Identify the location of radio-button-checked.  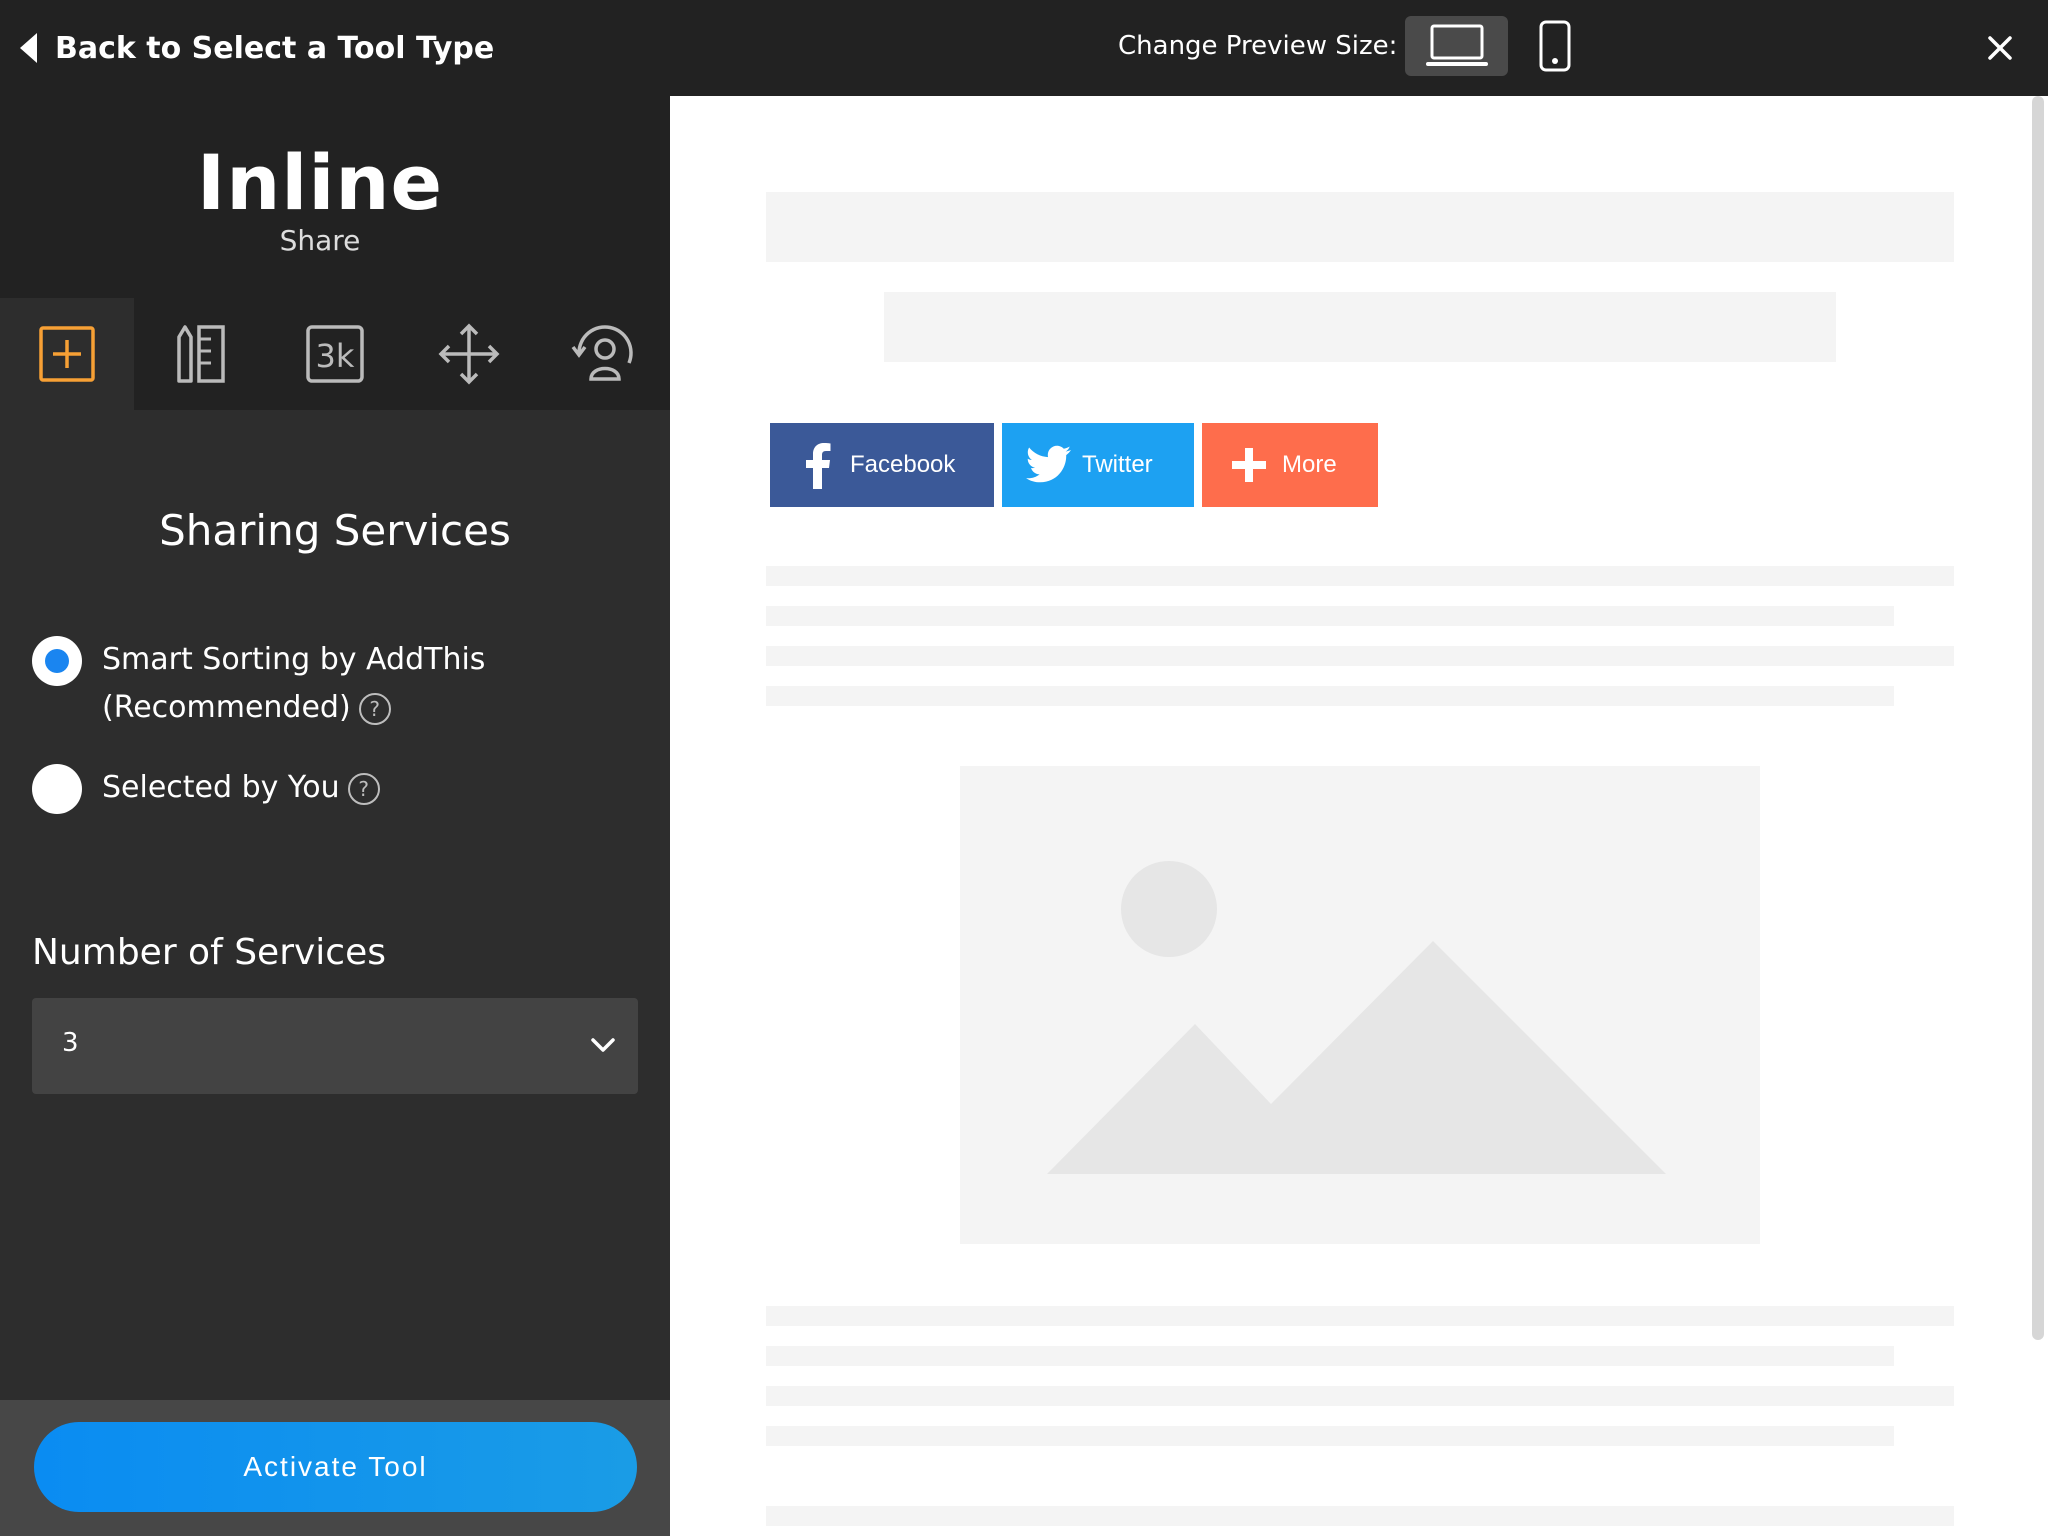
(57, 661).